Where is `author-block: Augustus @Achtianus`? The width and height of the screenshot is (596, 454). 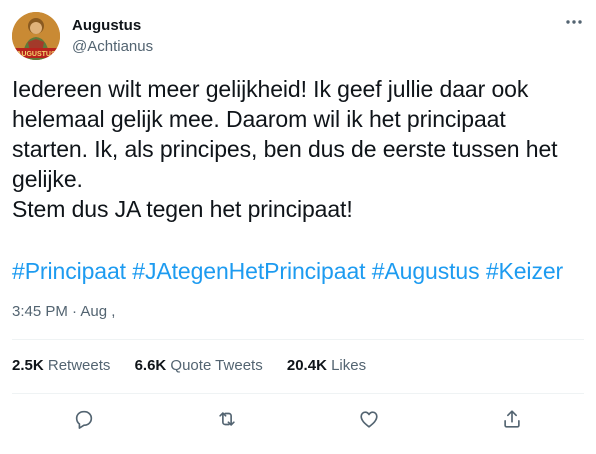
author-block: Augustus @Achtianus is located at coordinates (112, 37).